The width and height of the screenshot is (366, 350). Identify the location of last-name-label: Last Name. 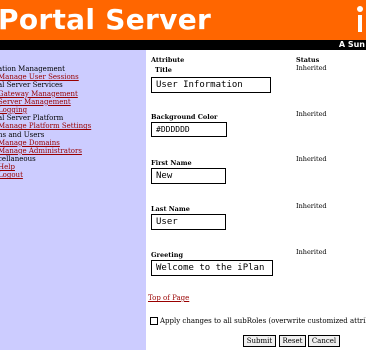
(170, 209).